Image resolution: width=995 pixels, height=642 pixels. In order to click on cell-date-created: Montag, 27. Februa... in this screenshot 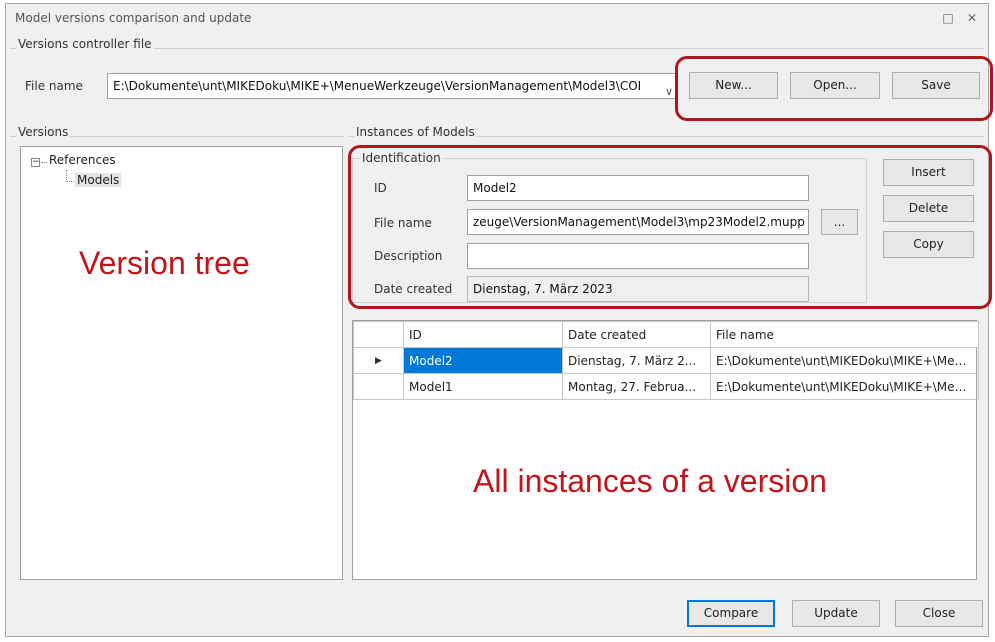, I will do `click(636, 386)`.